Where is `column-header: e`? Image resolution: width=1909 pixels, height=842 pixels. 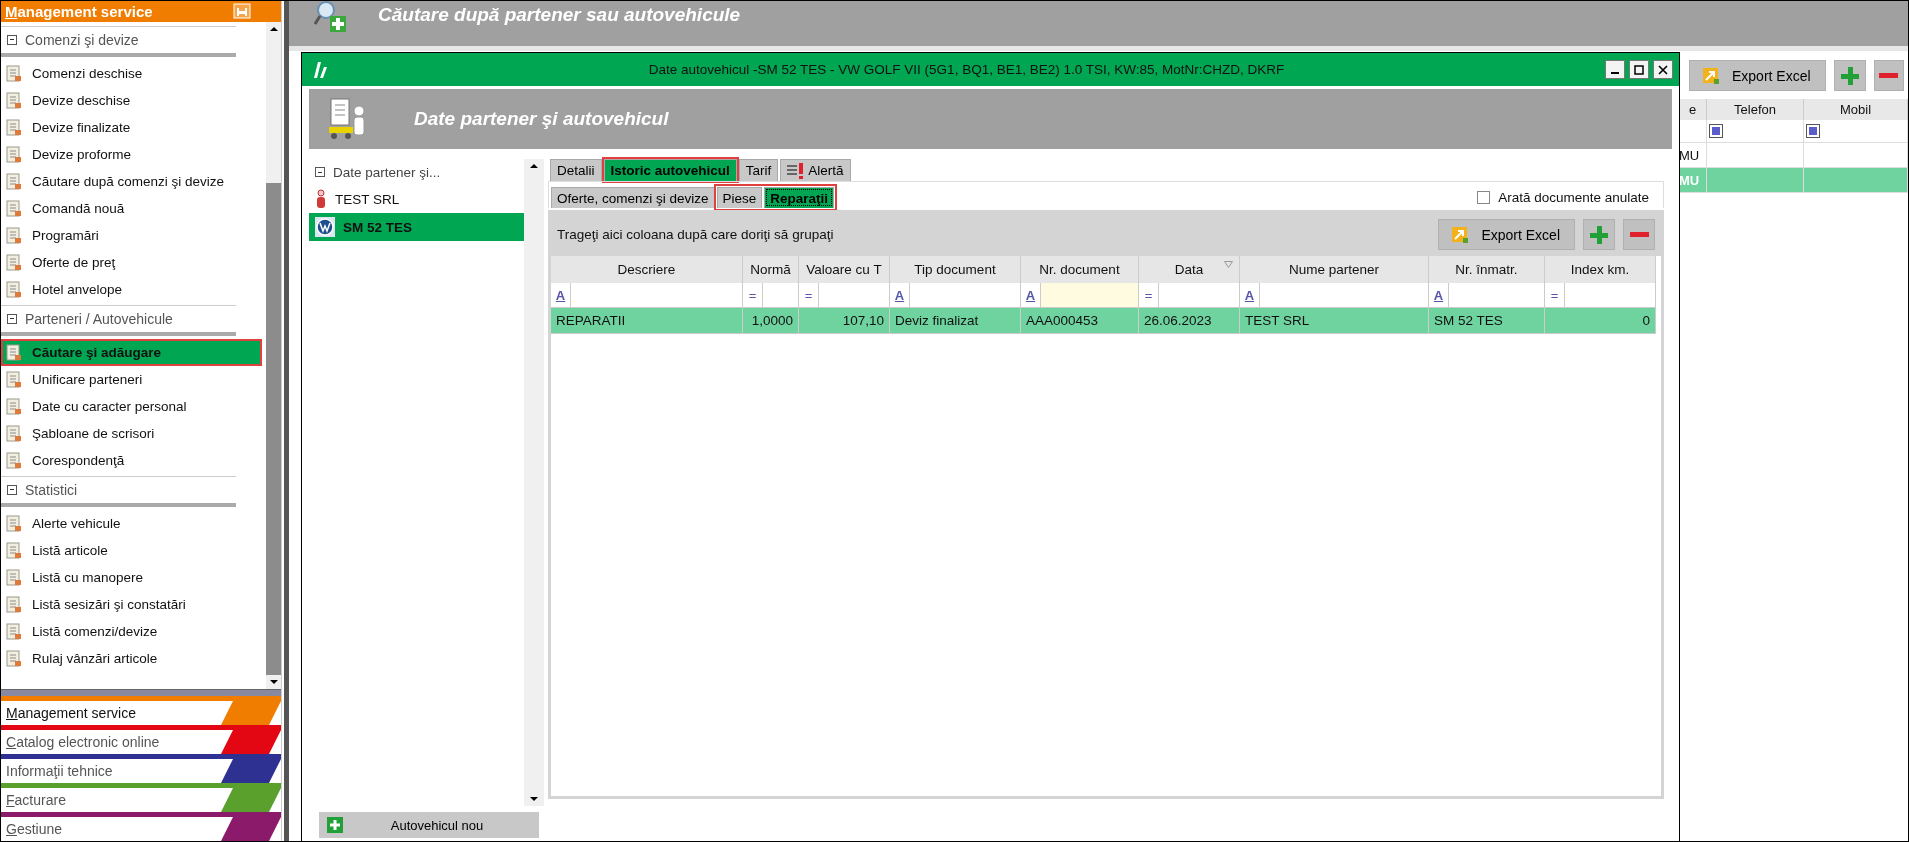 column-header: e is located at coordinates (1693, 109).